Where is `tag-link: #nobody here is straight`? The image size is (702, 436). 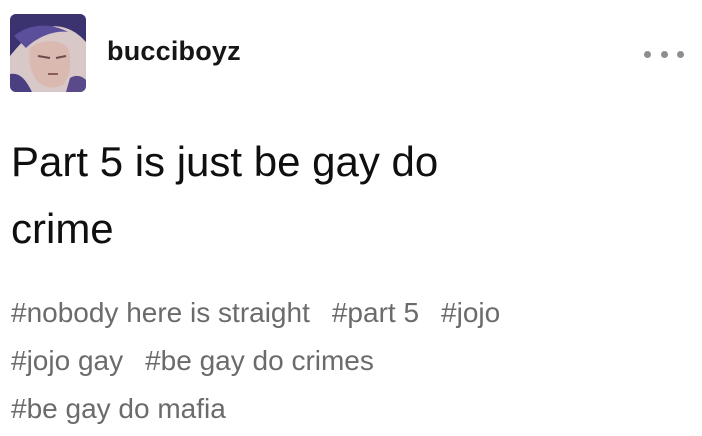 tag-link: #nobody here is straight is located at coordinates (160, 313).